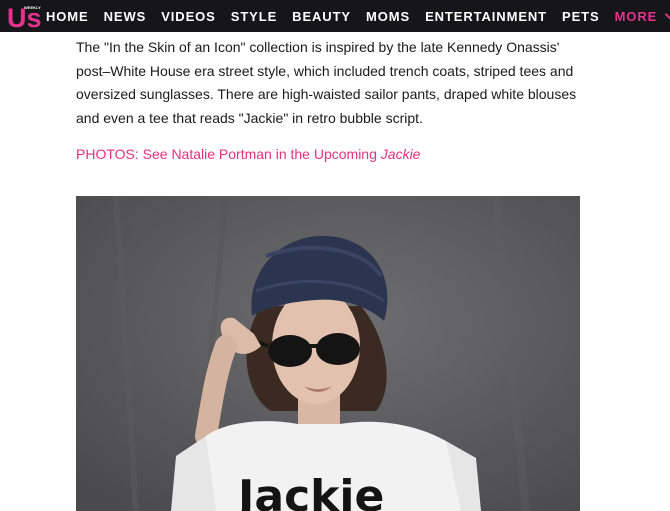 This screenshot has height=511, width=670. What do you see at coordinates (321, 16) in the screenshot?
I see `nav-item-beauty: BEAUTY` at bounding box center [321, 16].